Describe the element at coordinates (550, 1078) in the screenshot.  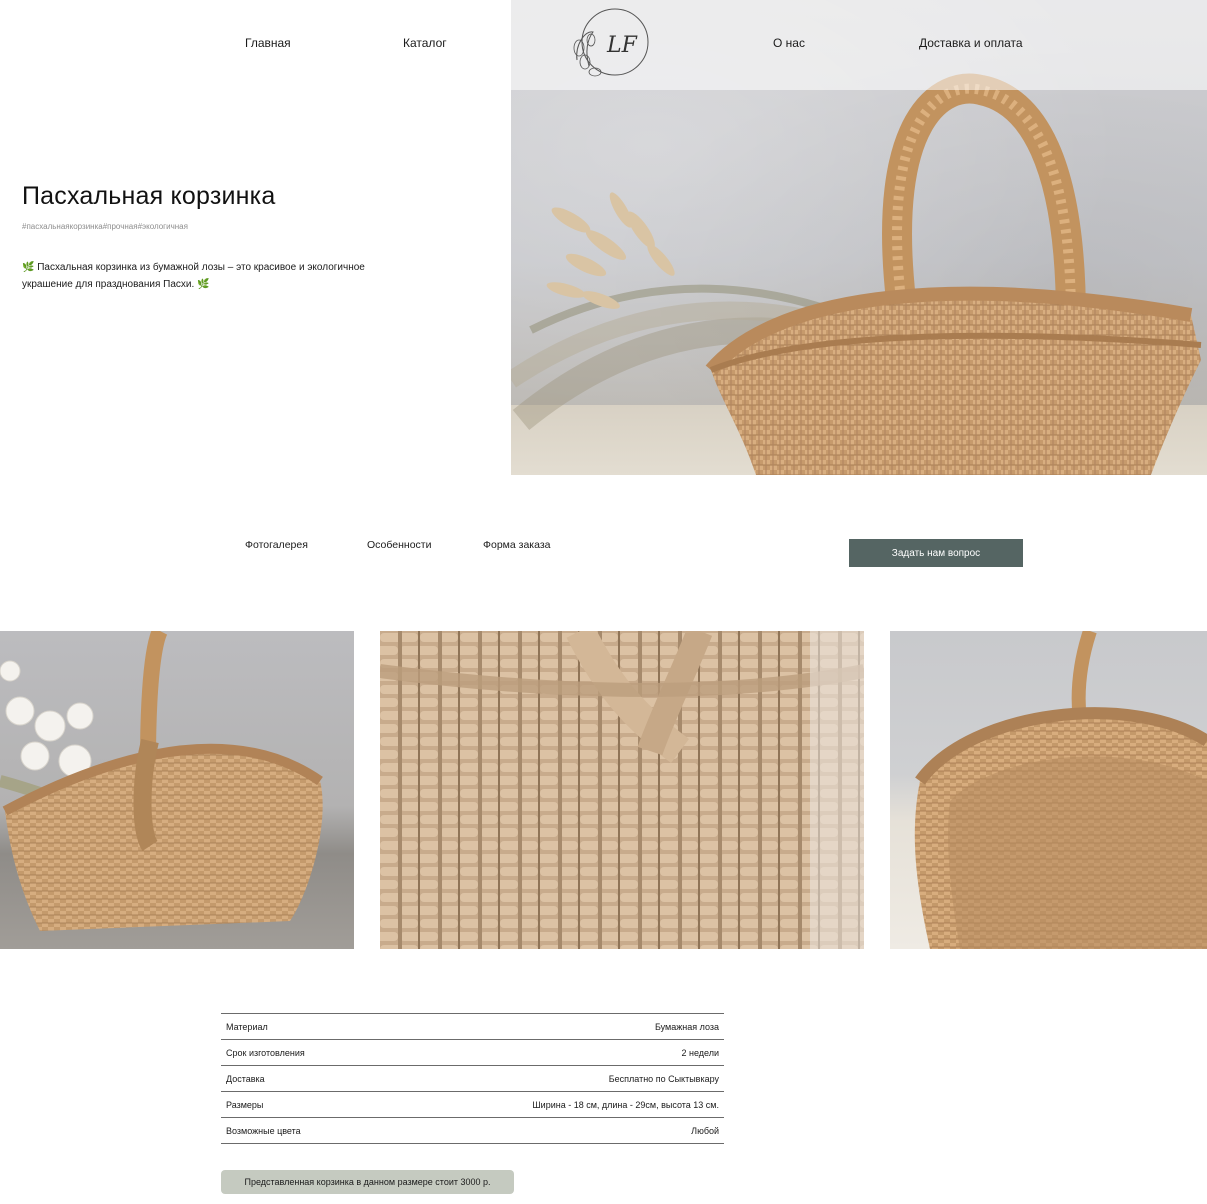
I see `spec-value: Бесплатно по Сыктывкару` at that location.